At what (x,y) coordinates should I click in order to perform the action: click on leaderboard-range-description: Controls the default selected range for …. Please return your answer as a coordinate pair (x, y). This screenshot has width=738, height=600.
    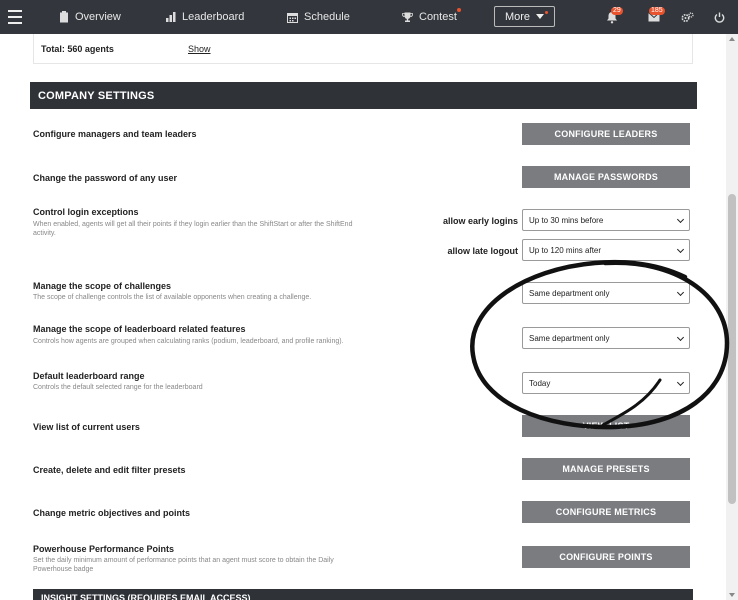
    Looking at the image, I should click on (118, 387).